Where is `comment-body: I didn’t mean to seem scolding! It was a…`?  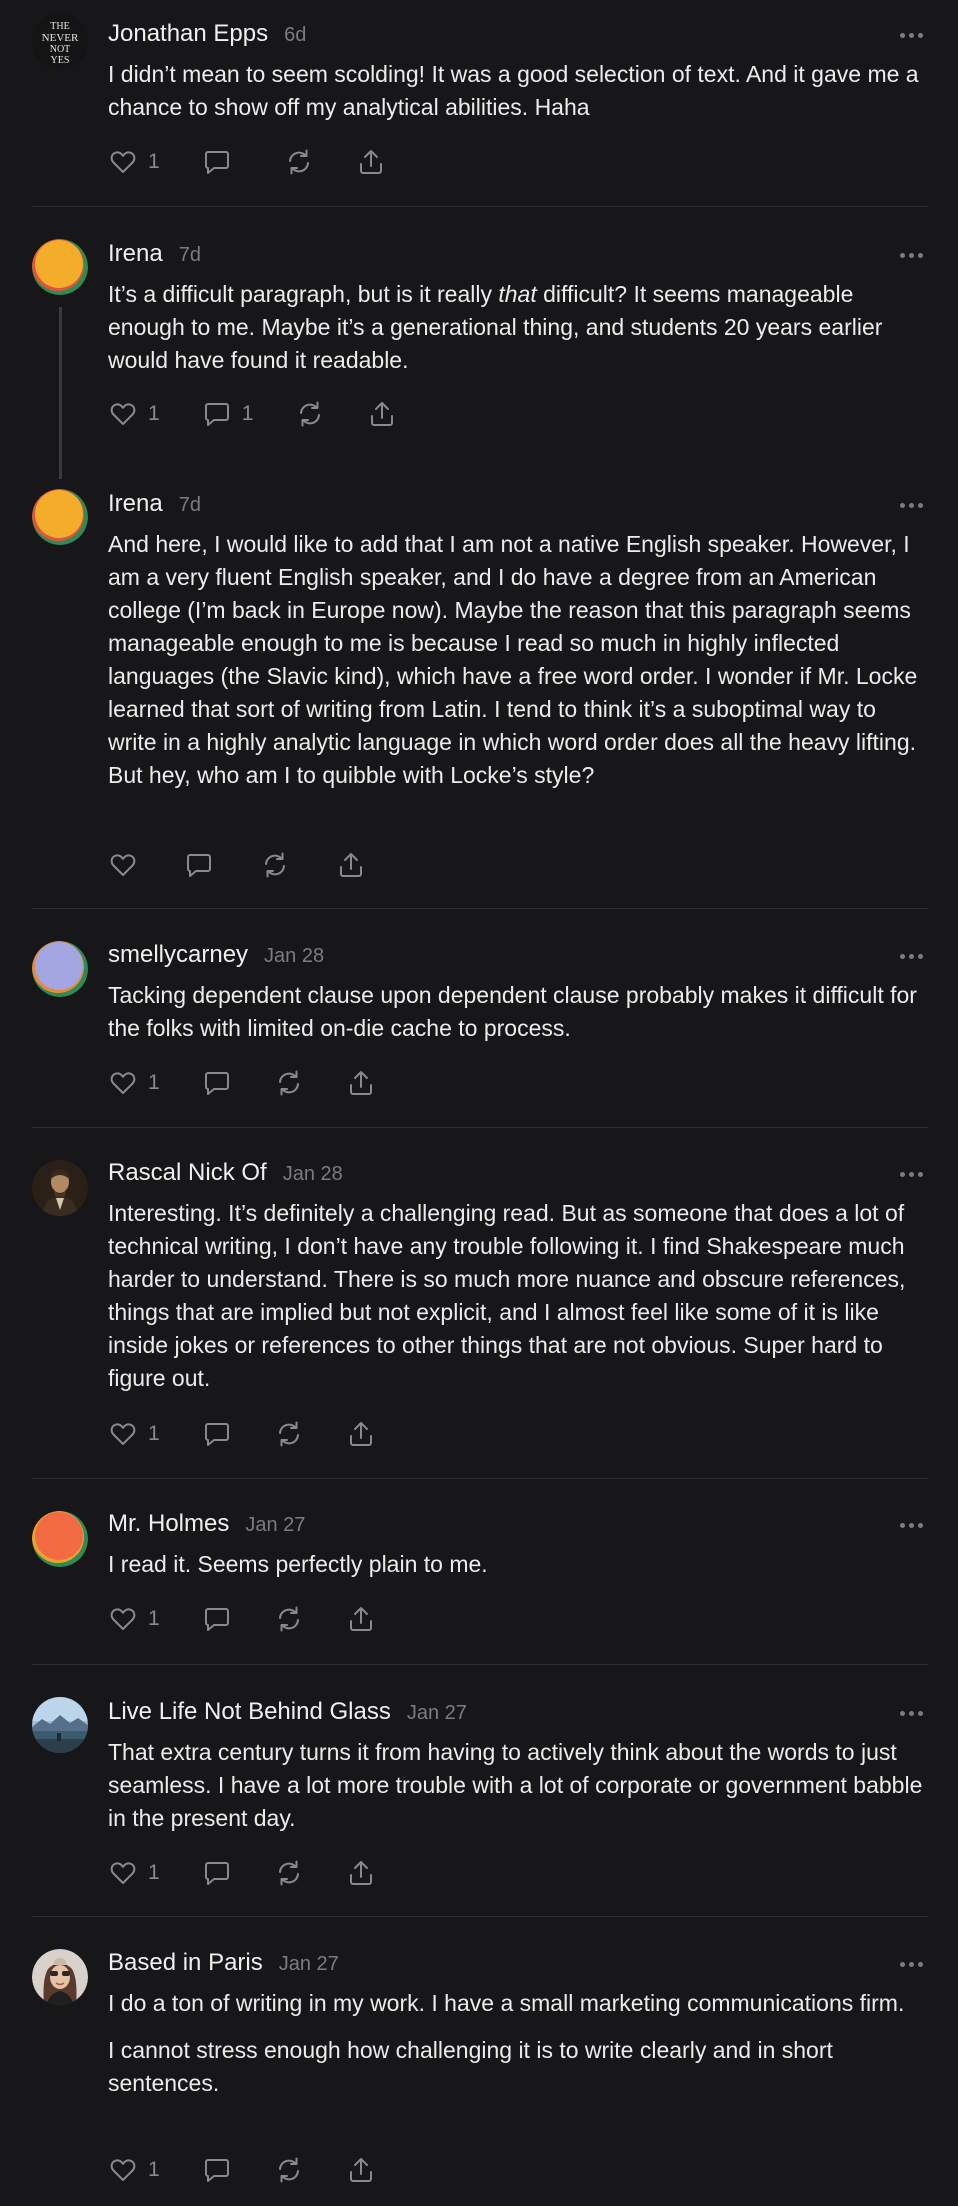 comment-body: I didn’t mean to seem scolding! It was a… is located at coordinates (518, 91).